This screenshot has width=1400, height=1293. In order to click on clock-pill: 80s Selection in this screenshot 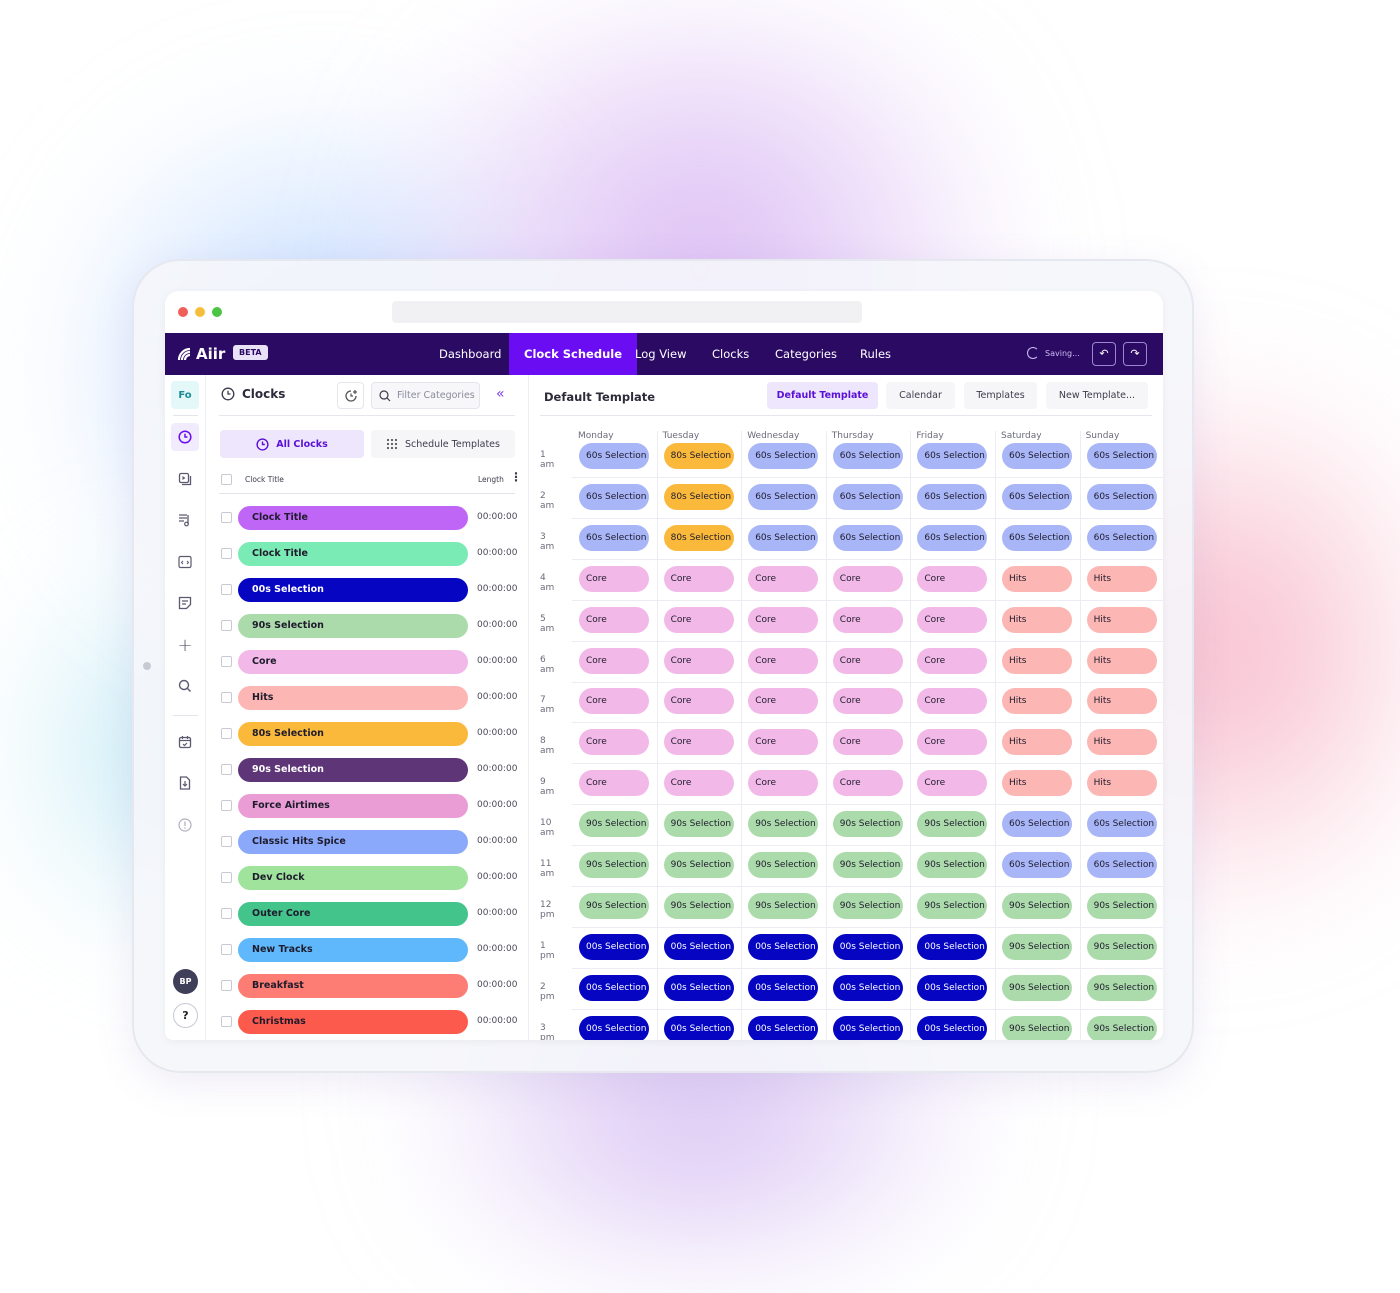, I will do `click(353, 734)`.